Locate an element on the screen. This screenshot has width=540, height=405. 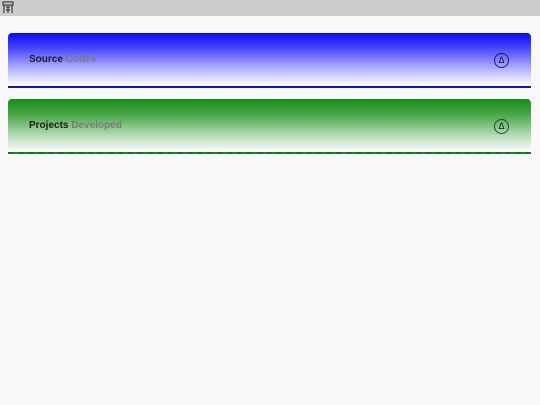
source-codes-panel: Source Codes Δ is located at coordinates (269, 60).